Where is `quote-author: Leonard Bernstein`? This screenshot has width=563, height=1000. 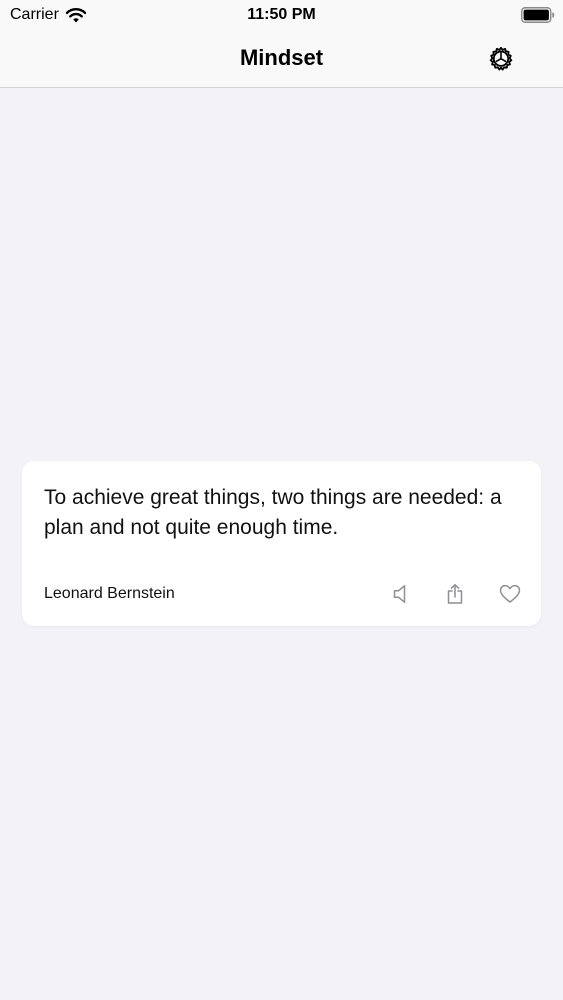 quote-author: Leonard Bernstein is located at coordinates (109, 593).